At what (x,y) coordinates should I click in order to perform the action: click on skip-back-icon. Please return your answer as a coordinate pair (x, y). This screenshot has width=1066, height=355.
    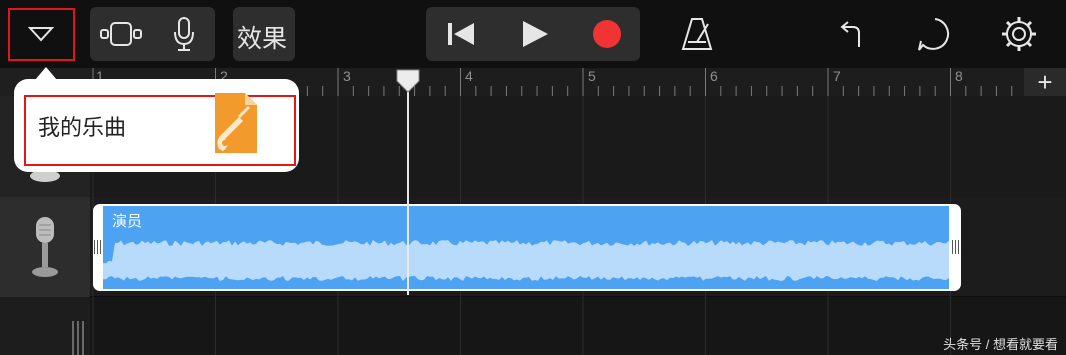
    Looking at the image, I should click on (461, 34).